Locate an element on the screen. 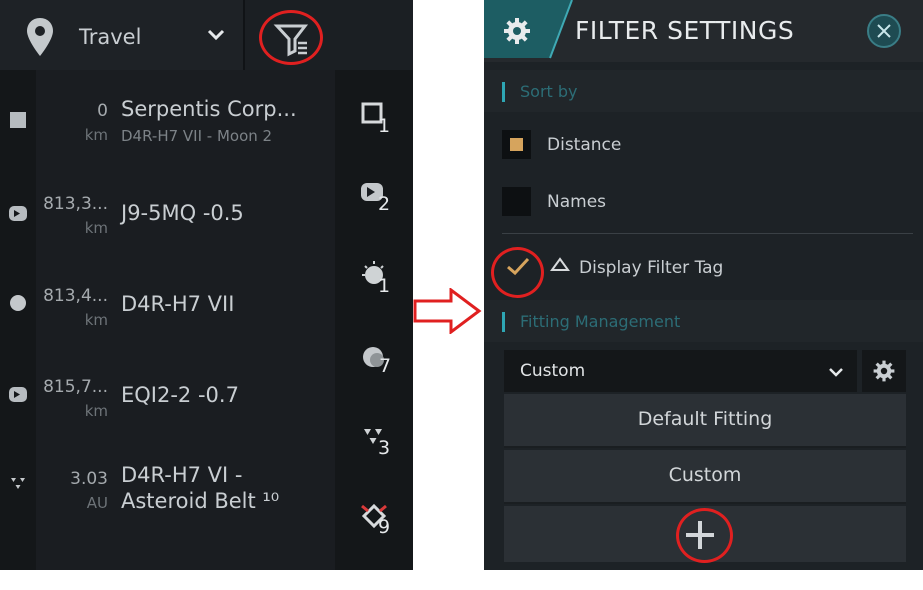  filter-settings-header: FILTER SETTINGS is located at coordinates (703, 31).